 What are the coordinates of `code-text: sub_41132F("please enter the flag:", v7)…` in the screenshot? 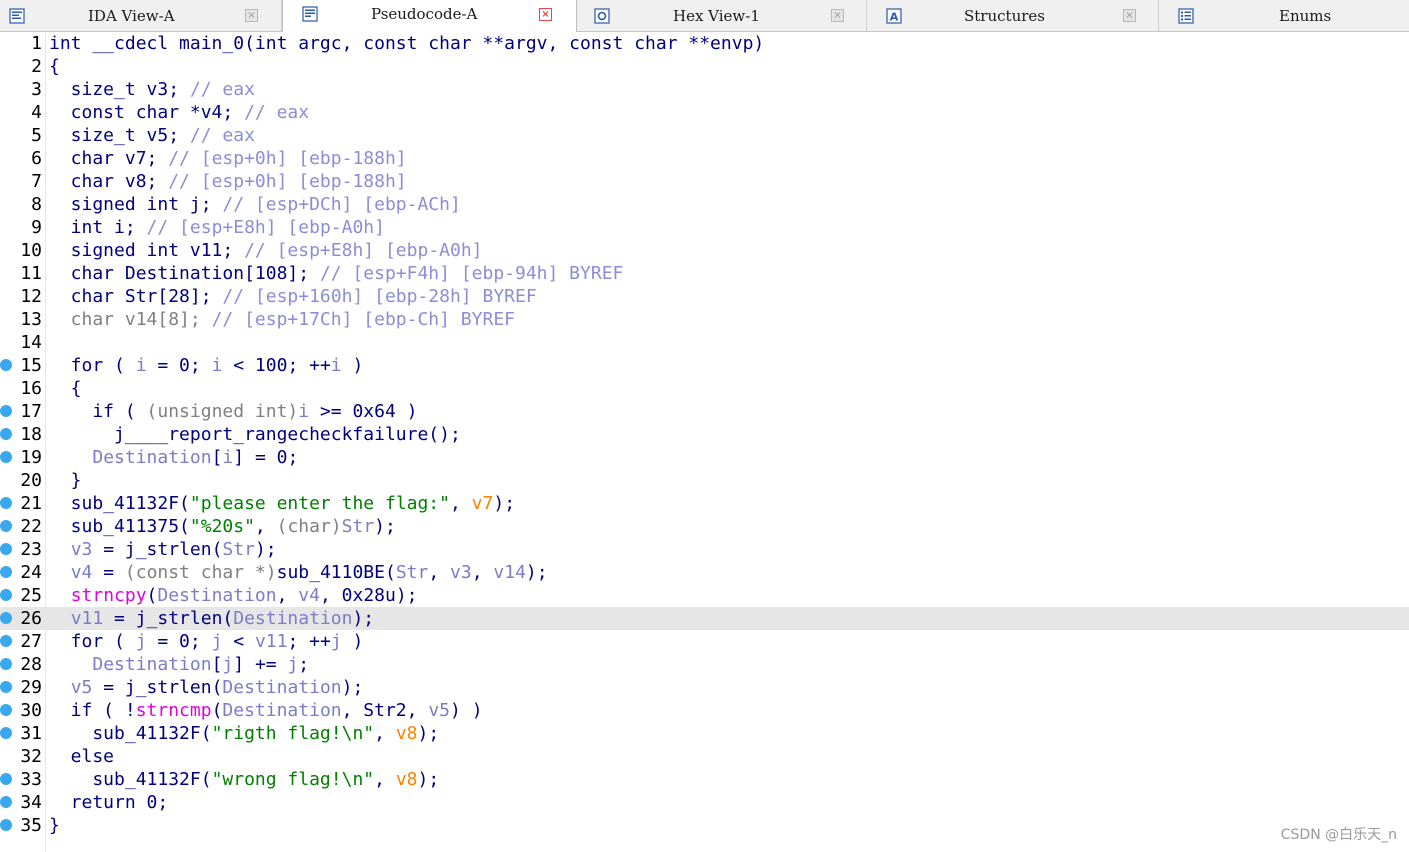 It's located at (282, 503).